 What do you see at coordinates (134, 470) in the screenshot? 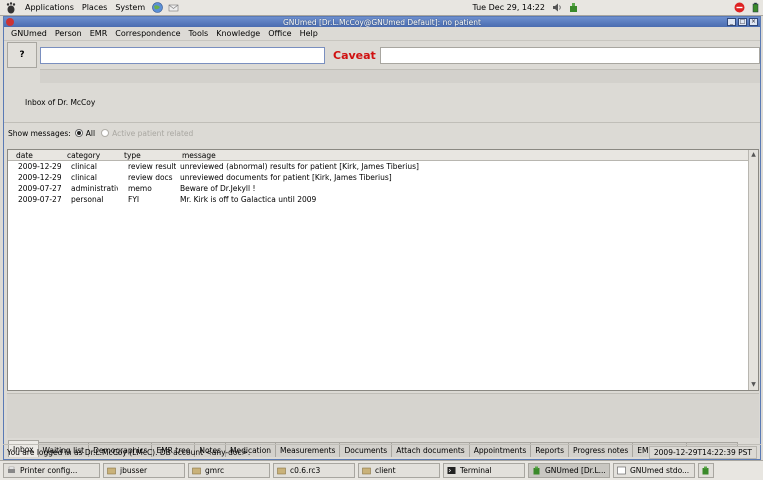
I see `task-label: jbusser` at bounding box center [134, 470].